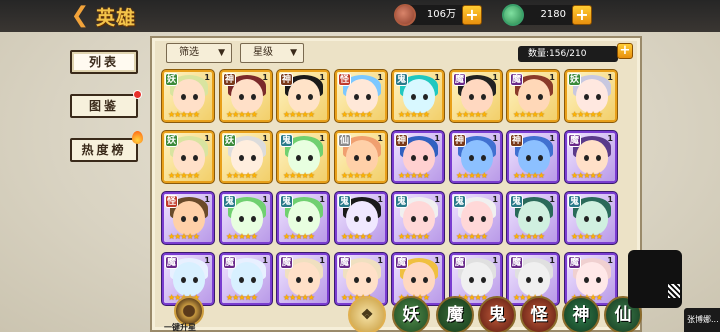  I want to click on add-coins-button: +, so click(472, 15).